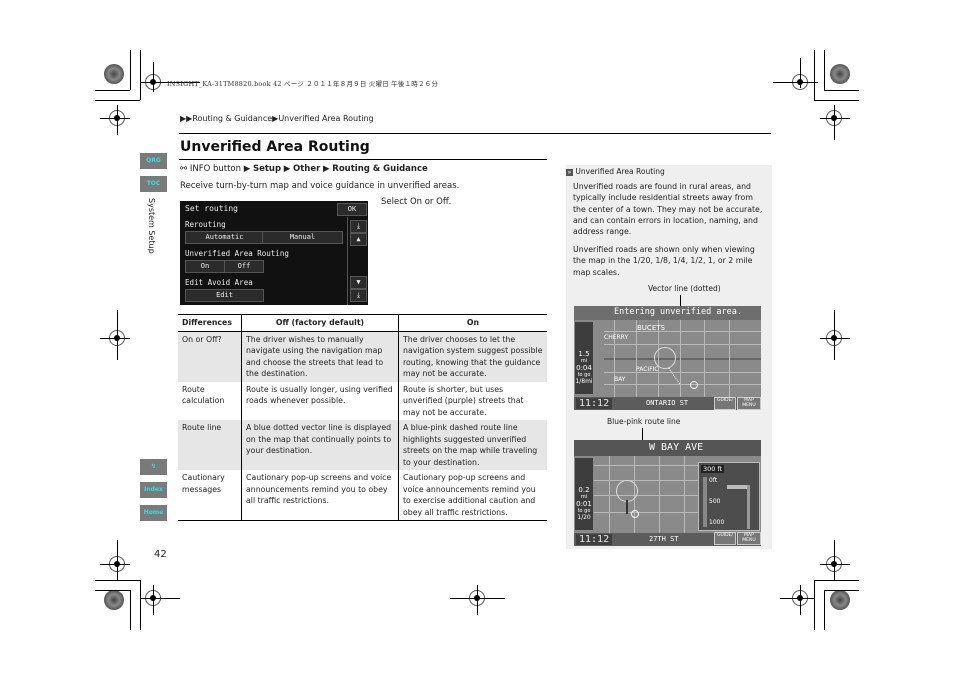 Image resolution: width=954 pixels, height=675 pixels. I want to click on page-title: Unverified Area Routing, so click(275, 147).